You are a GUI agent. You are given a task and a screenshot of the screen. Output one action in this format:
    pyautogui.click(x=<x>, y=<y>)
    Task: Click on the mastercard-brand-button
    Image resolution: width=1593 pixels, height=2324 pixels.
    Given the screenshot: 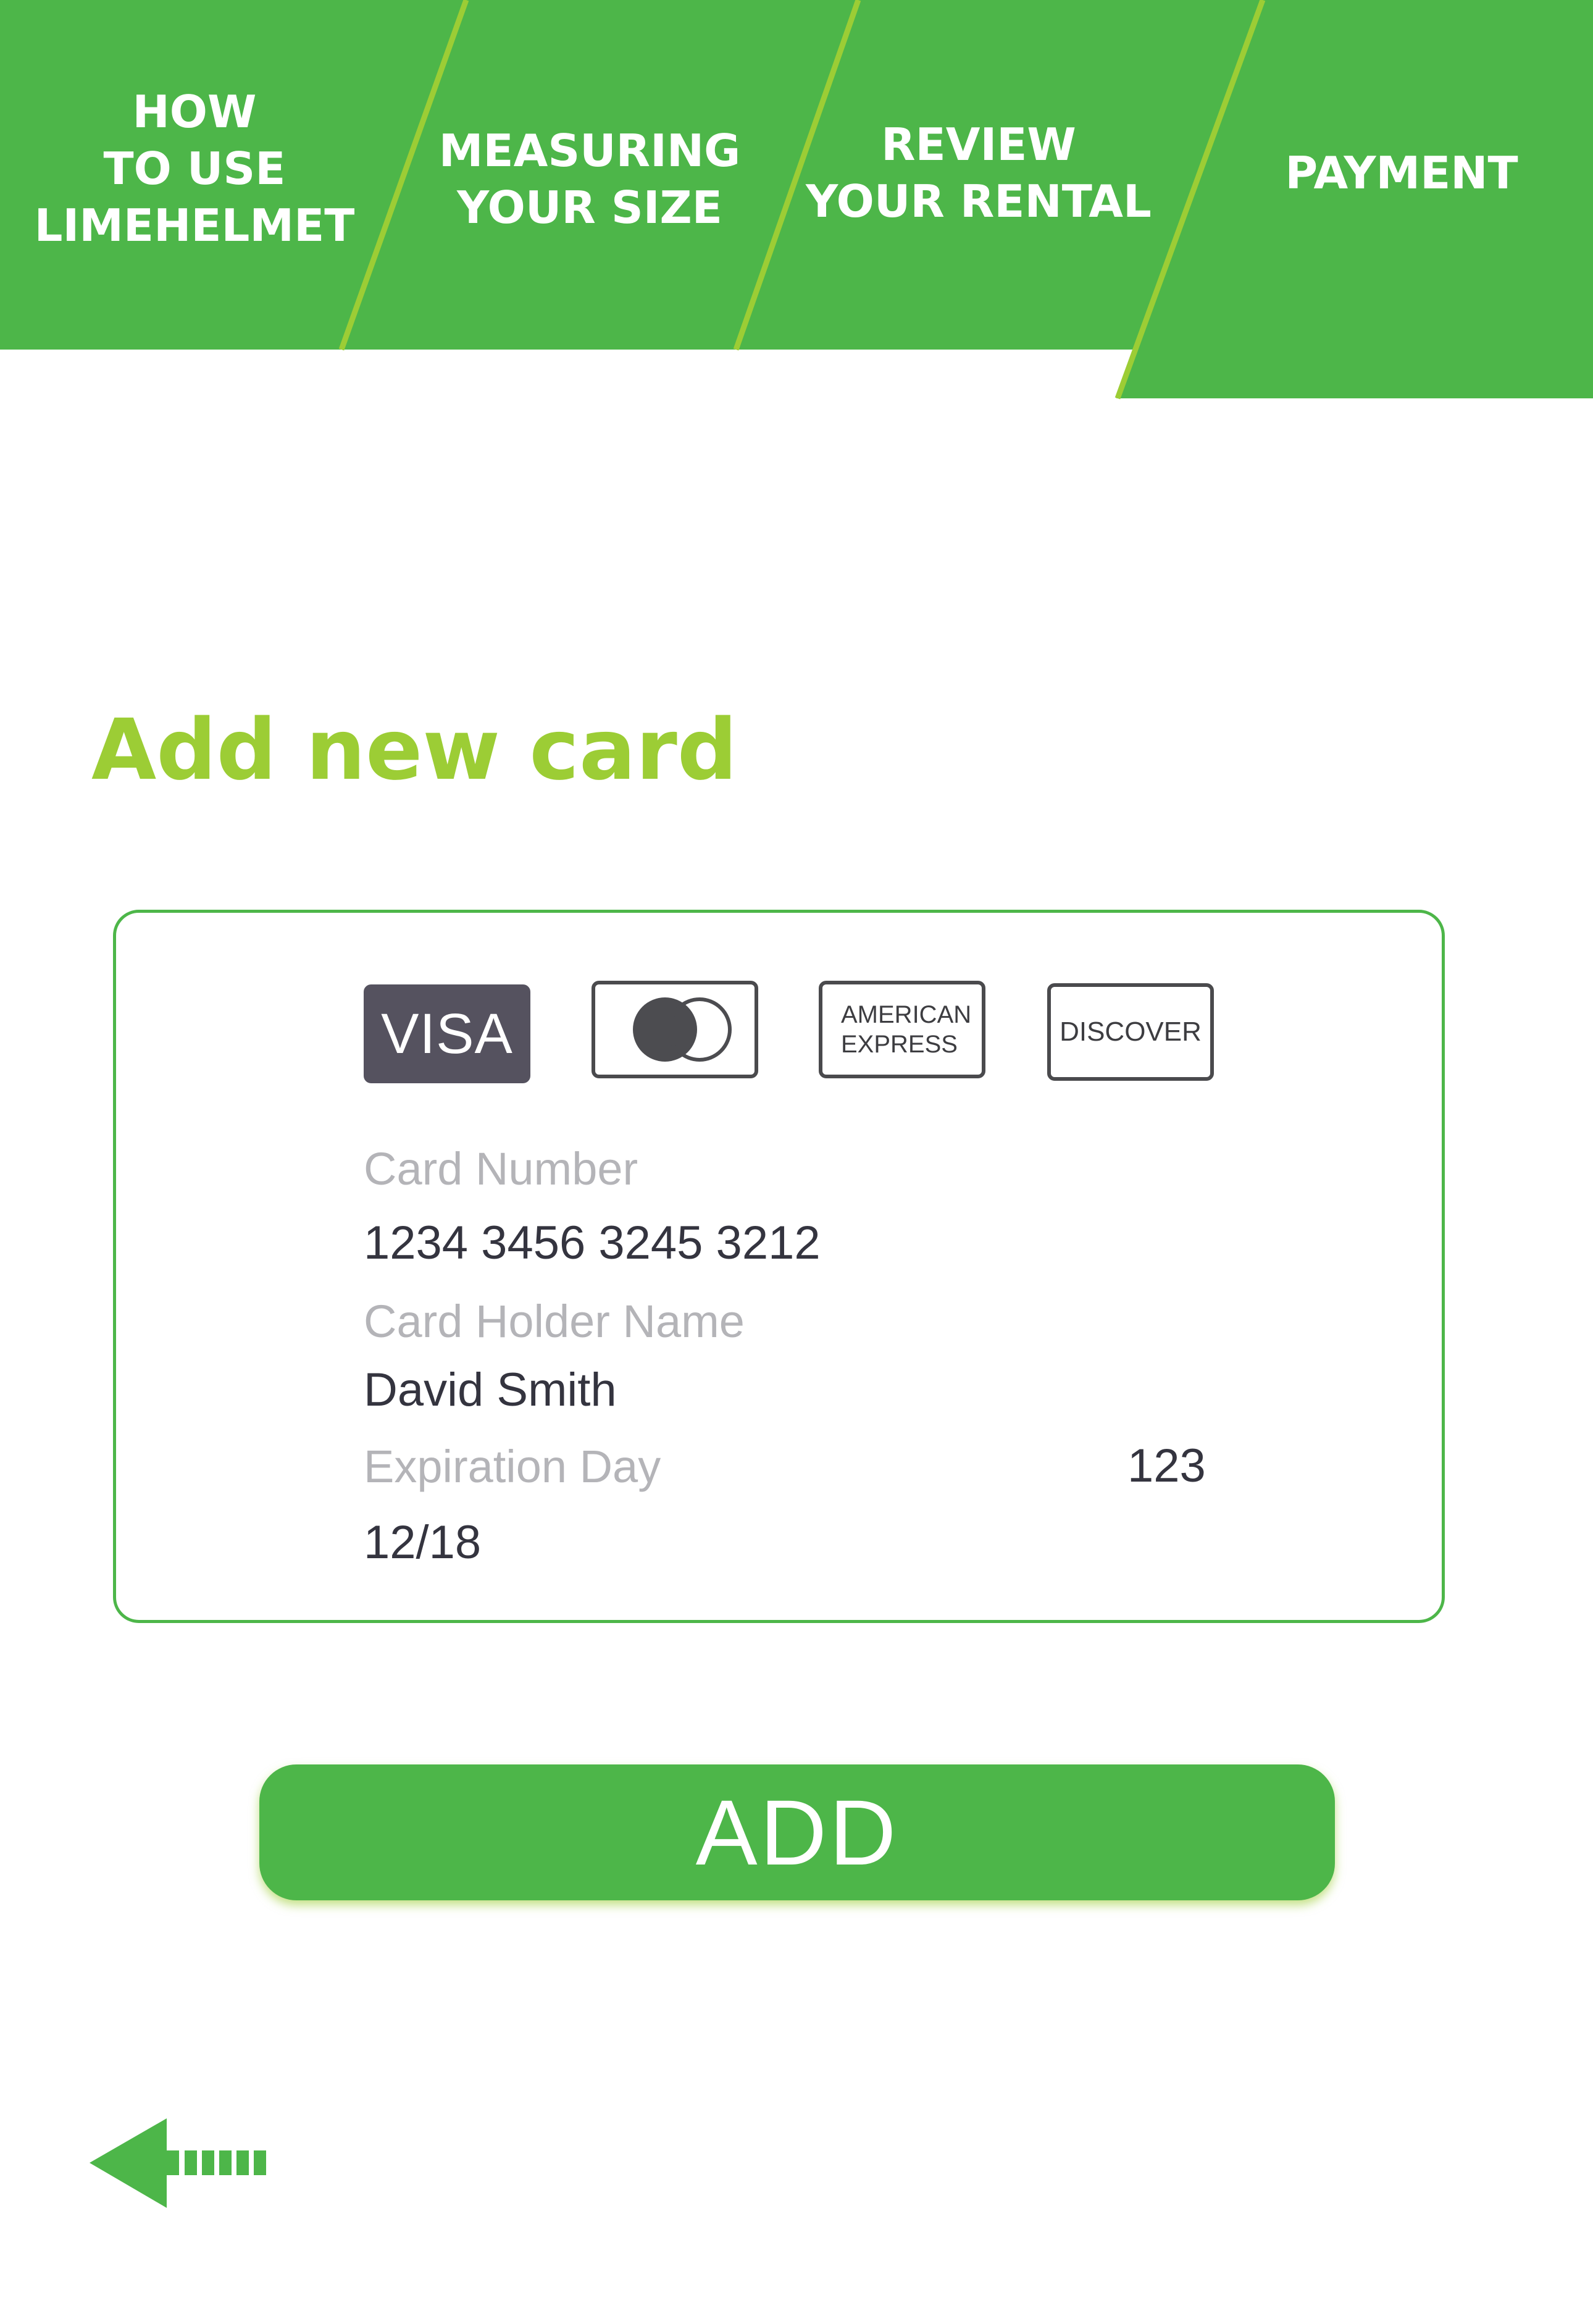 What is the action you would take?
    pyautogui.click(x=675, y=1029)
    